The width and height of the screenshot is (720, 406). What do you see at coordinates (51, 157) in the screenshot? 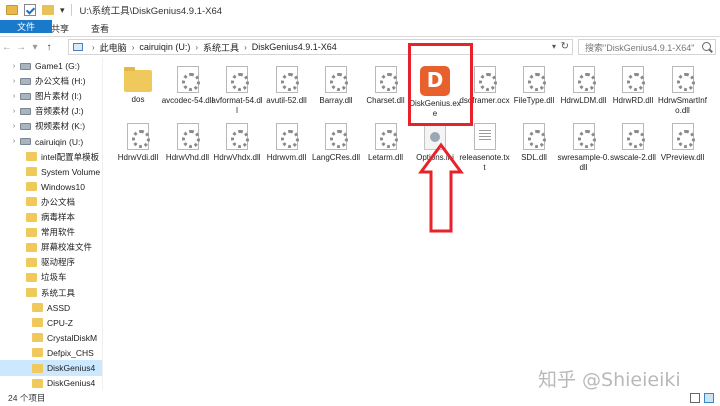
I see `sidebar-item: intel配置单模板` at bounding box center [51, 157].